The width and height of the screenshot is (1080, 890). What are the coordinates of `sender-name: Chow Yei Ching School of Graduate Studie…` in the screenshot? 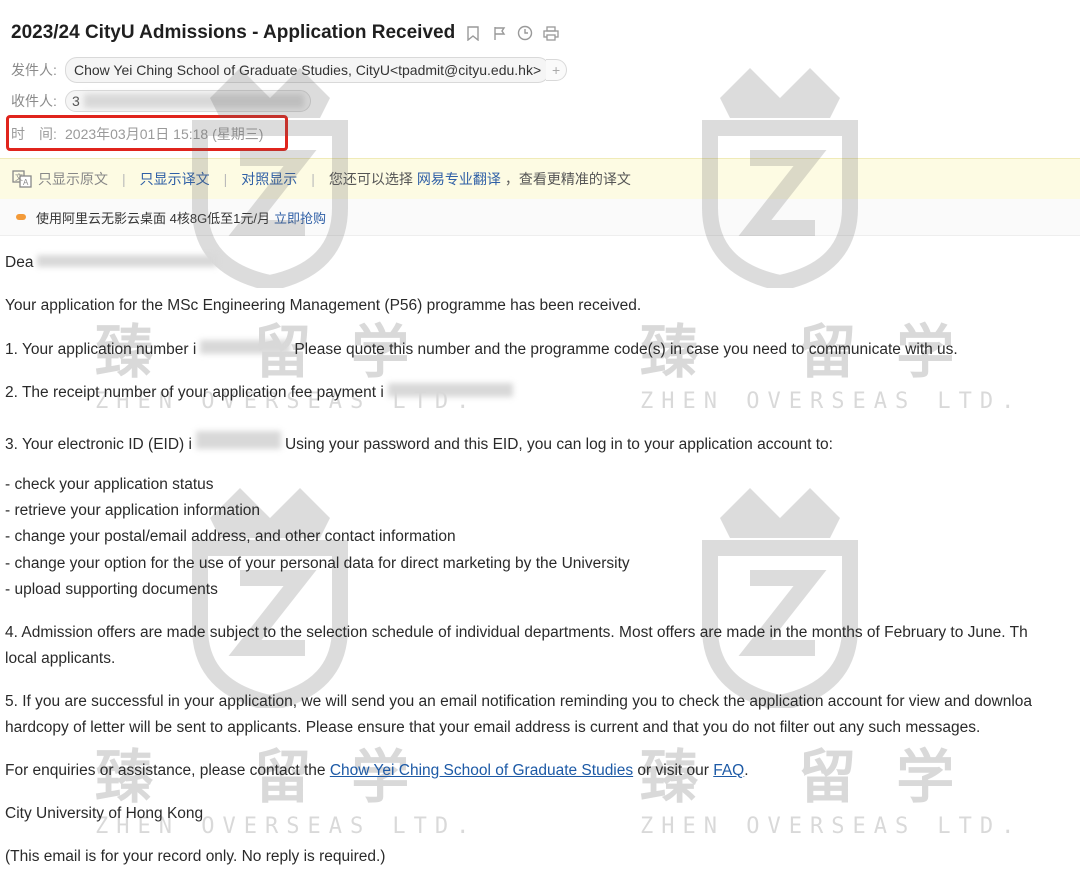 It's located at (308, 70).